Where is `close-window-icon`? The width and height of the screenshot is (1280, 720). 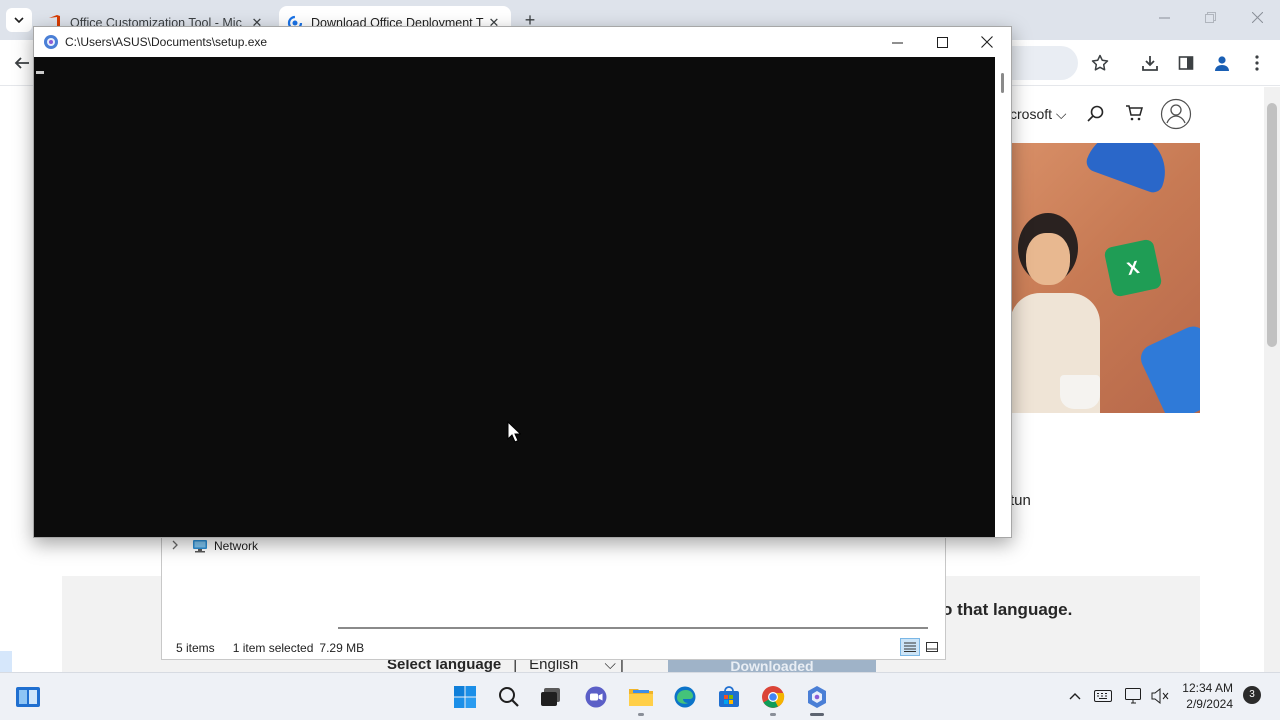
close-window-icon is located at coordinates (1257, 18).